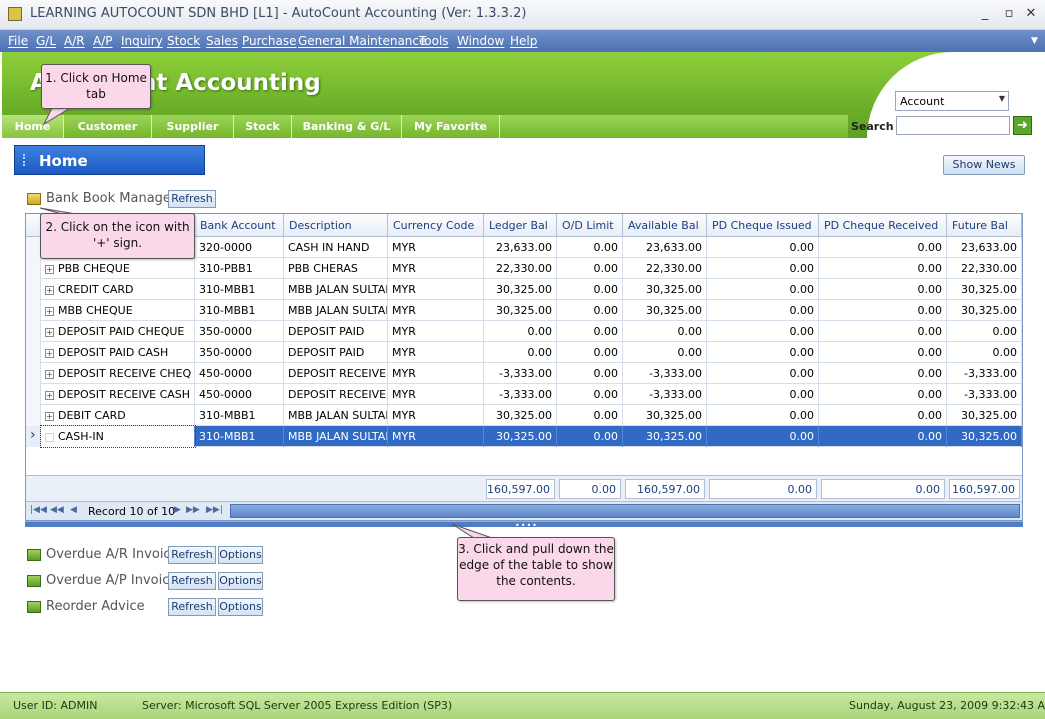 The width and height of the screenshot is (1045, 719). I want to click on header-future-bal: Future Bal, so click(984, 225).